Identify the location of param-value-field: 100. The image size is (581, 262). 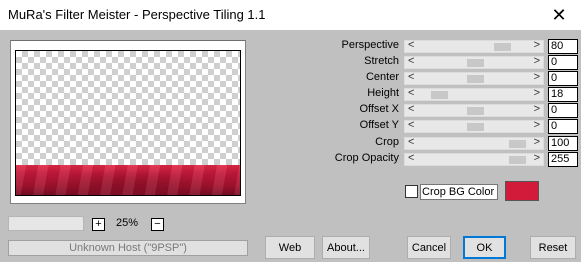
(563, 143).